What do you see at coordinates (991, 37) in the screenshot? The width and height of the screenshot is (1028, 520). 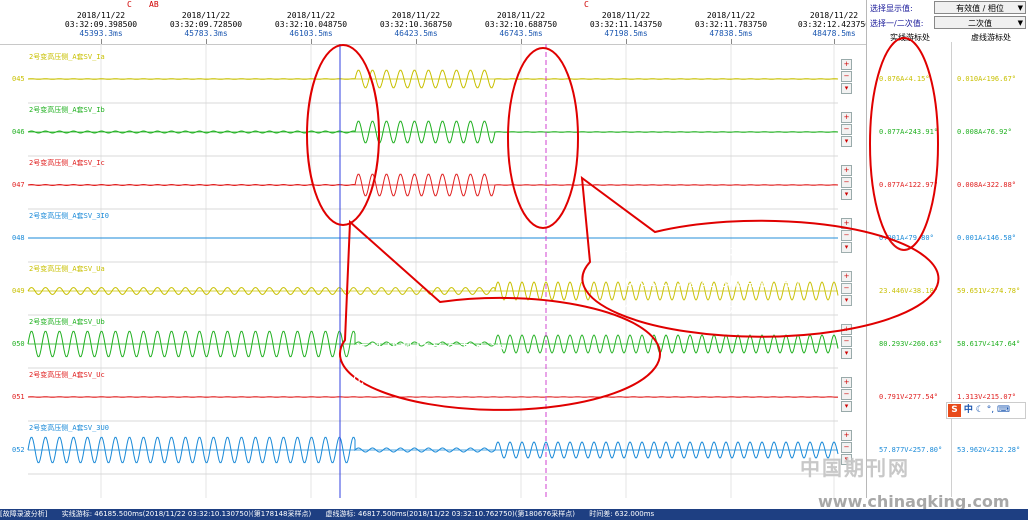 I see `virtual-cursor-column-header: 虚线游标处` at bounding box center [991, 37].